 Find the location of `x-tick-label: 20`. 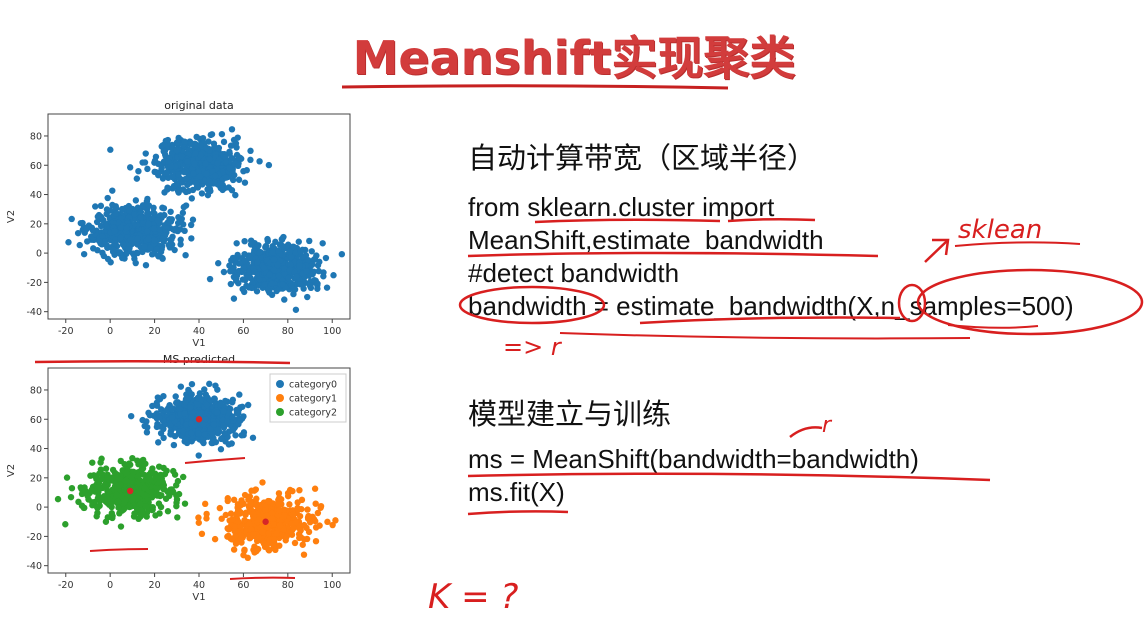

x-tick-label: 20 is located at coordinates (155, 585).